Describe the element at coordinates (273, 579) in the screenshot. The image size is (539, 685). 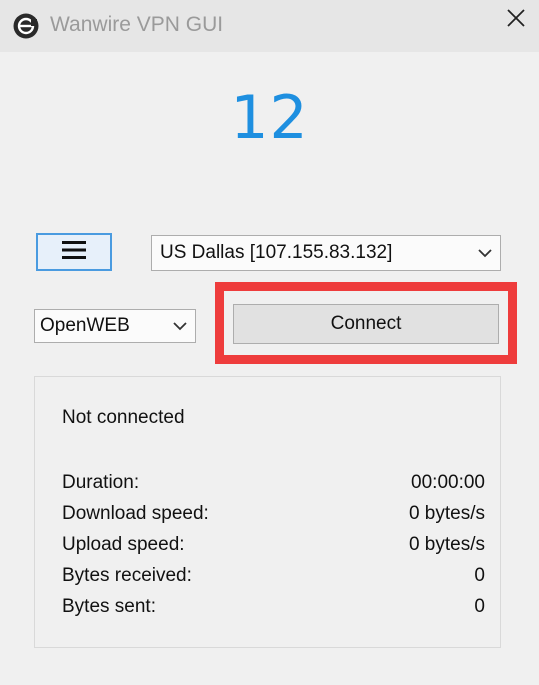
I see `stat-row-bytes-received: Bytes received: 0` at that location.